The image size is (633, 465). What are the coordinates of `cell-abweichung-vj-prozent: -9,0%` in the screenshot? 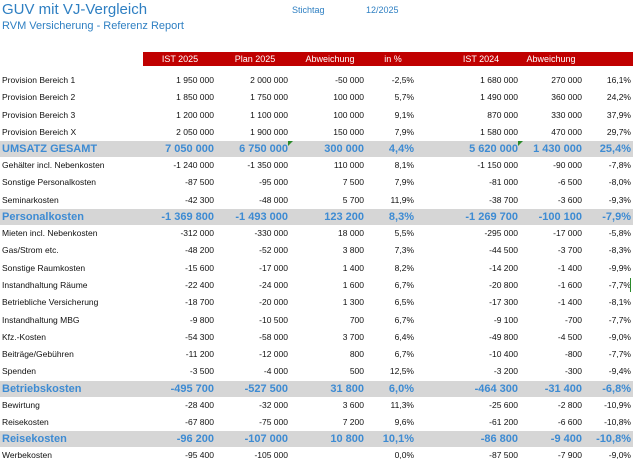 It's located at (608, 455).